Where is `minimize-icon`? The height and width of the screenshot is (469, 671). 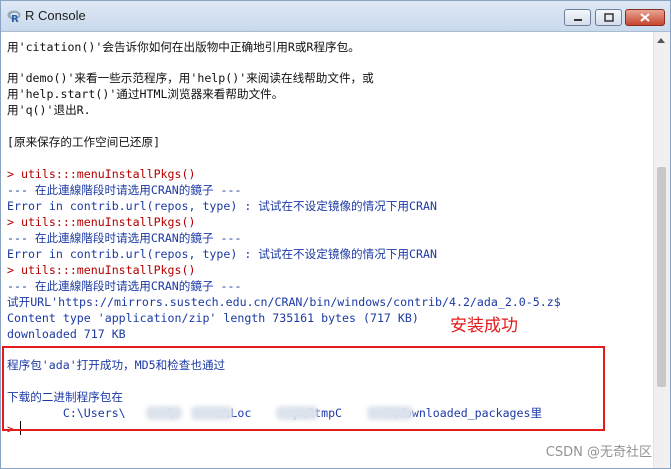 minimize-icon is located at coordinates (577, 19).